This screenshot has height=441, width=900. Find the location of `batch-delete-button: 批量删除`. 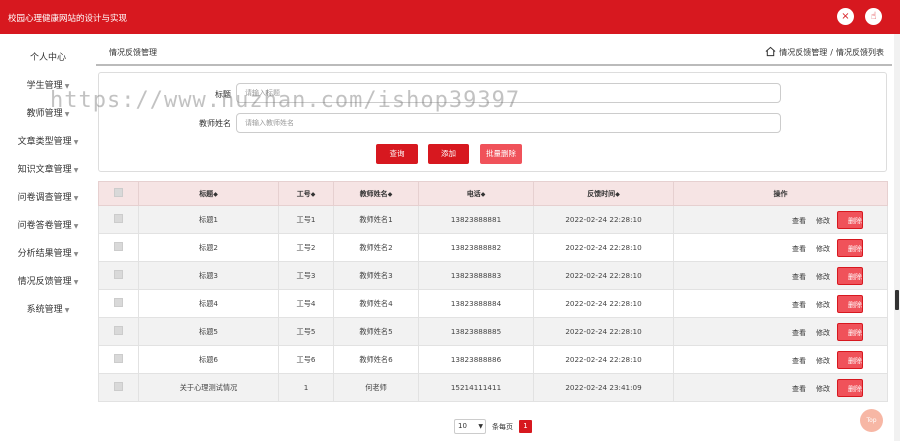

batch-delete-button: 批量删除 is located at coordinates (501, 154).